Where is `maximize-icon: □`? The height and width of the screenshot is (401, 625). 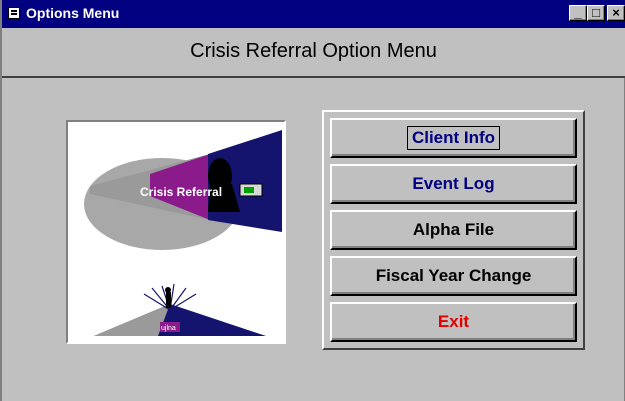 maximize-icon: □ is located at coordinates (596, 12).